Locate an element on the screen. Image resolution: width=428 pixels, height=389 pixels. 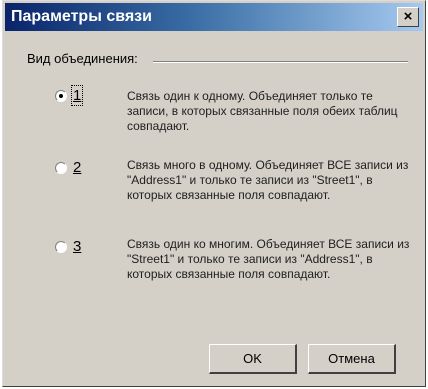
option-number-3: 3 is located at coordinates (77, 246).